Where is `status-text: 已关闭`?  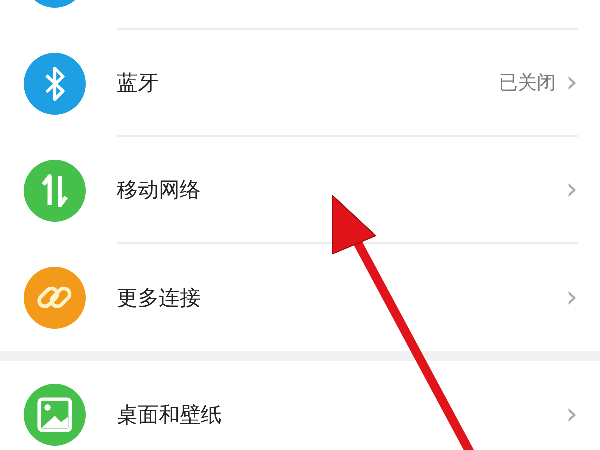 status-text: 已关闭 is located at coordinates (527, 83).